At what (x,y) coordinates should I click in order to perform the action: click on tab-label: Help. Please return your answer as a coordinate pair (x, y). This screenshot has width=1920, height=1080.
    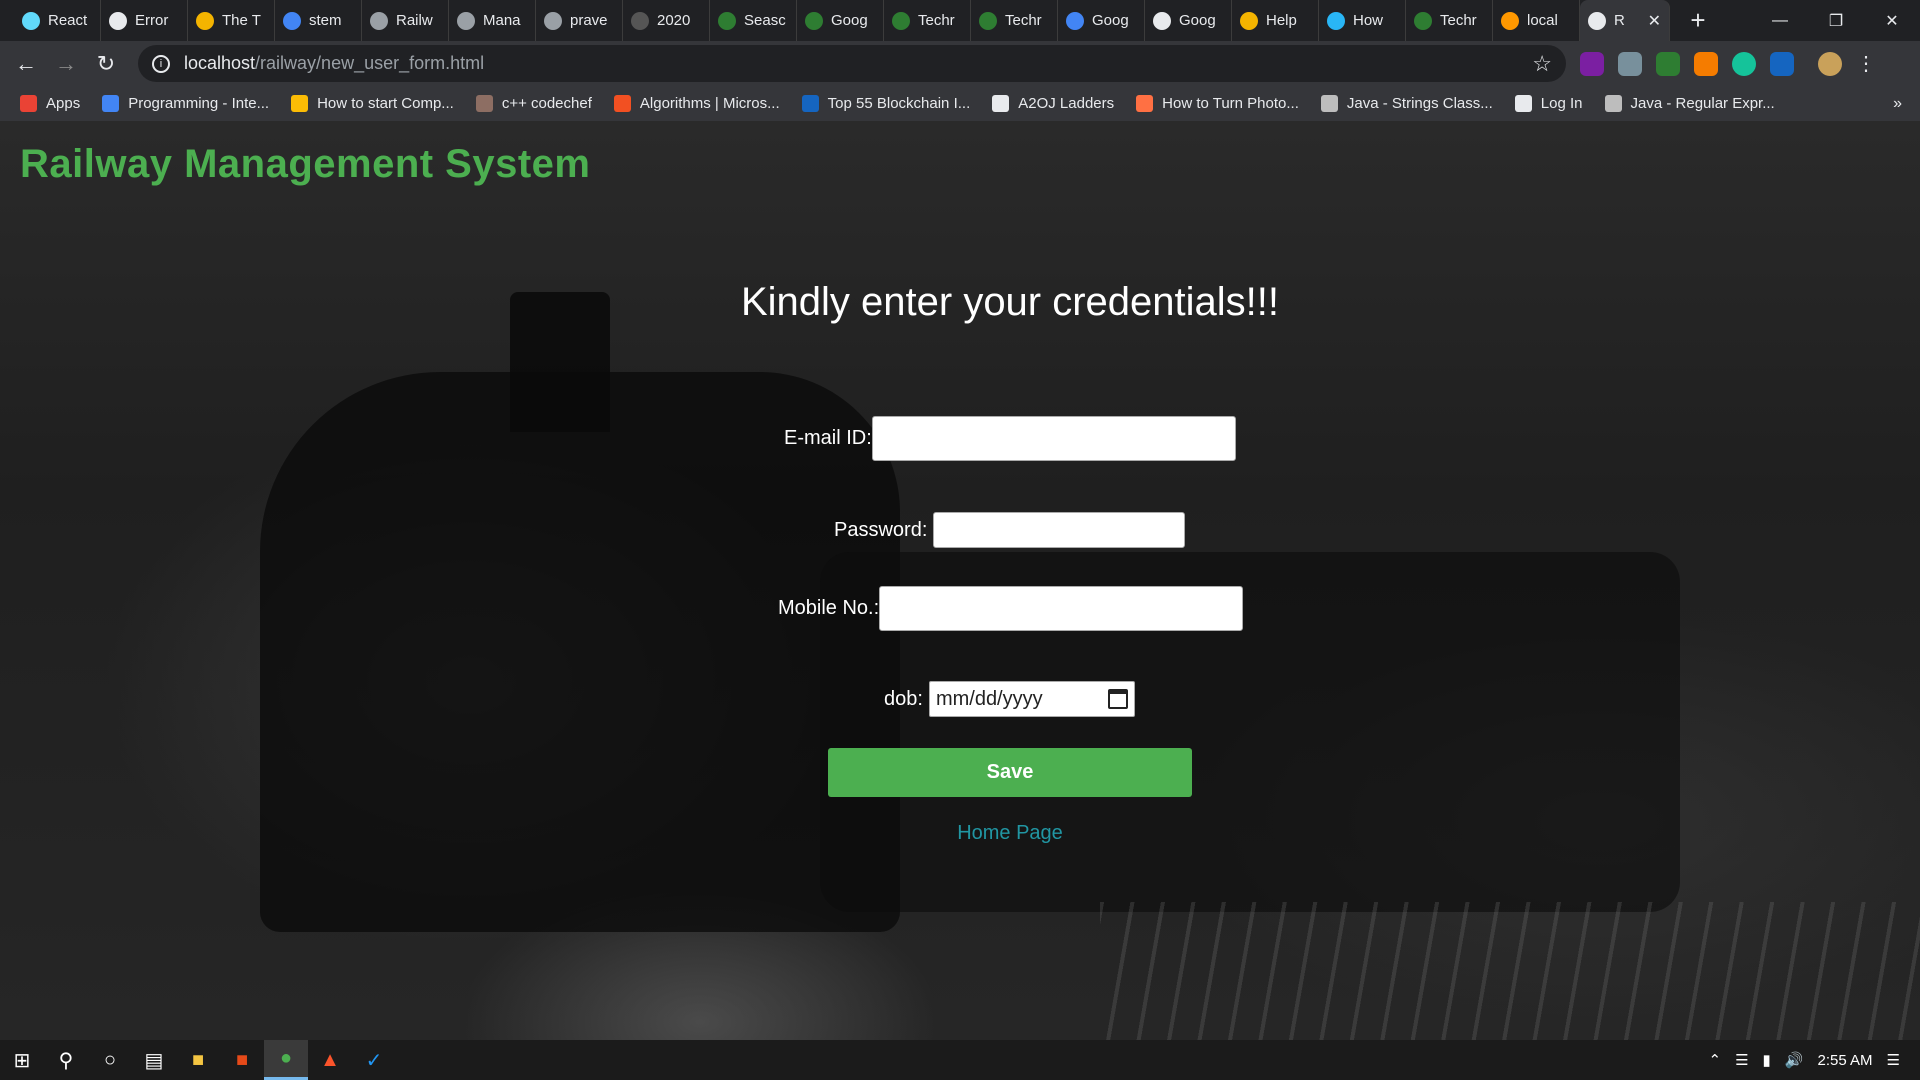
    Looking at the image, I should click on (1281, 20).